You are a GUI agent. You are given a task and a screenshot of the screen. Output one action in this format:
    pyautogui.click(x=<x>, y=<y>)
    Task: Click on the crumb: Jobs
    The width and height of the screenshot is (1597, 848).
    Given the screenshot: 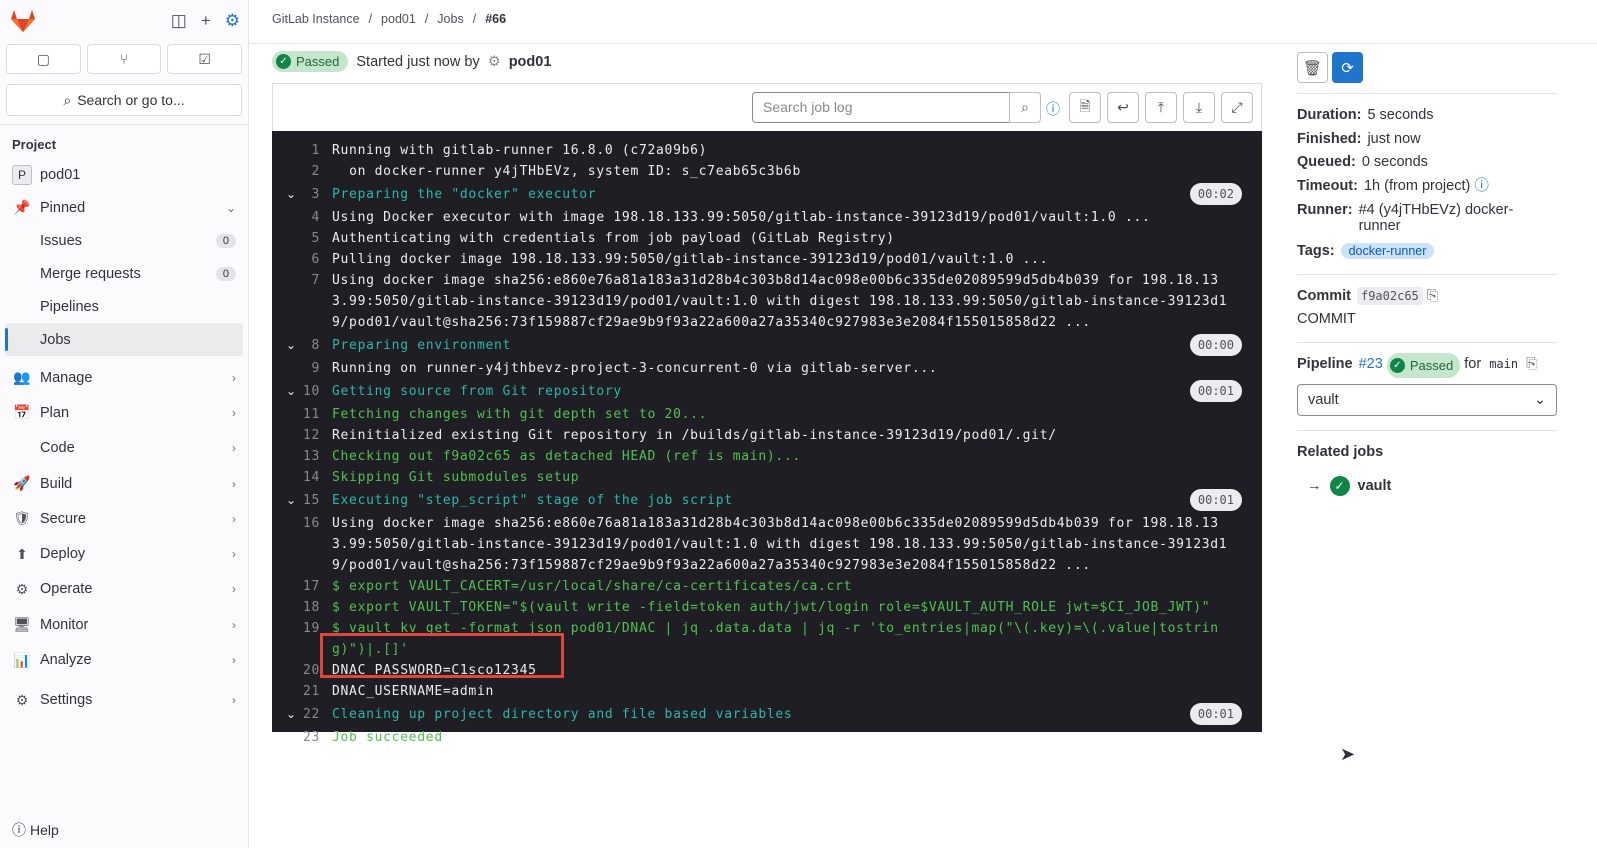 What is the action you would take?
    pyautogui.click(x=450, y=19)
    